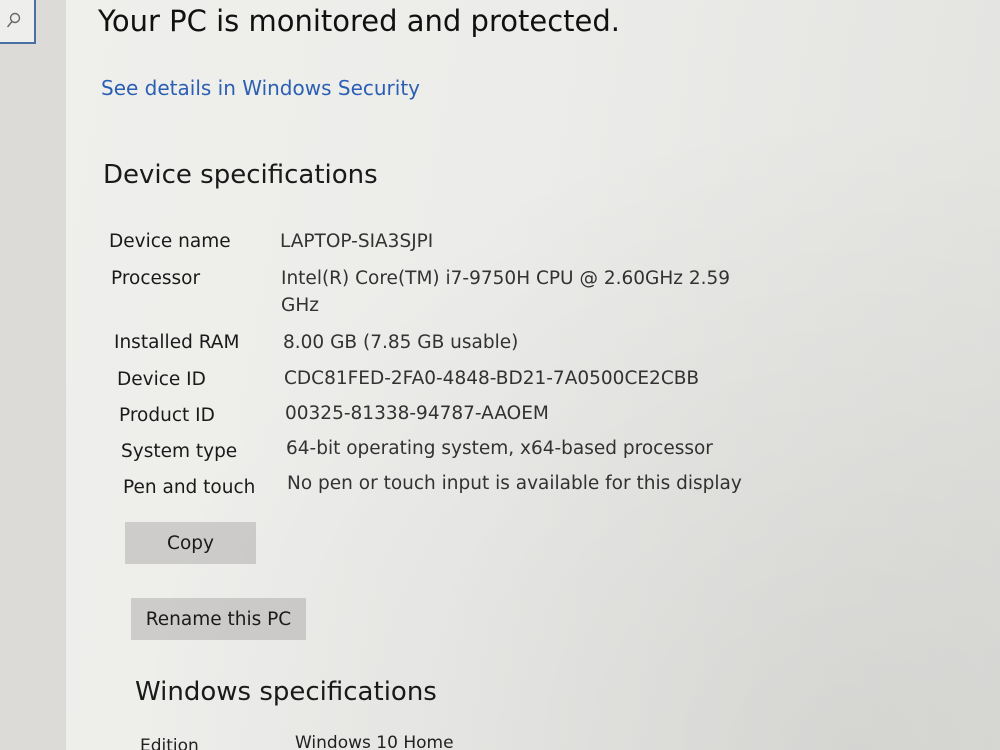 This screenshot has width=1000, height=750. What do you see at coordinates (170, 241) in the screenshot?
I see `spec-label-device-name: Device name` at bounding box center [170, 241].